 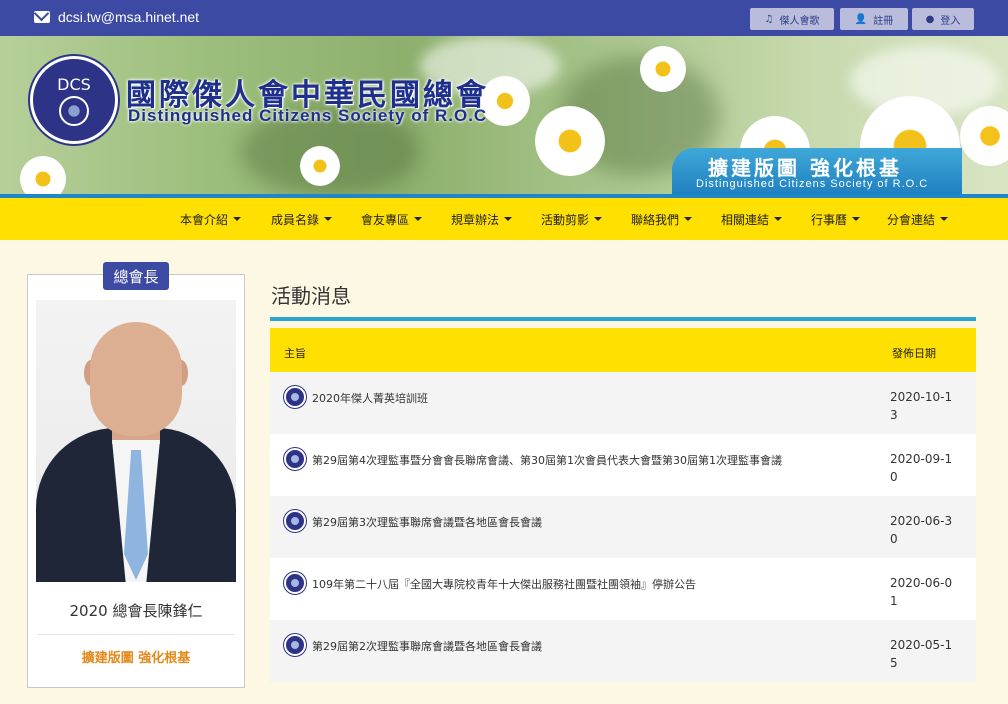 I want to click on president-photo, so click(x=136, y=441).